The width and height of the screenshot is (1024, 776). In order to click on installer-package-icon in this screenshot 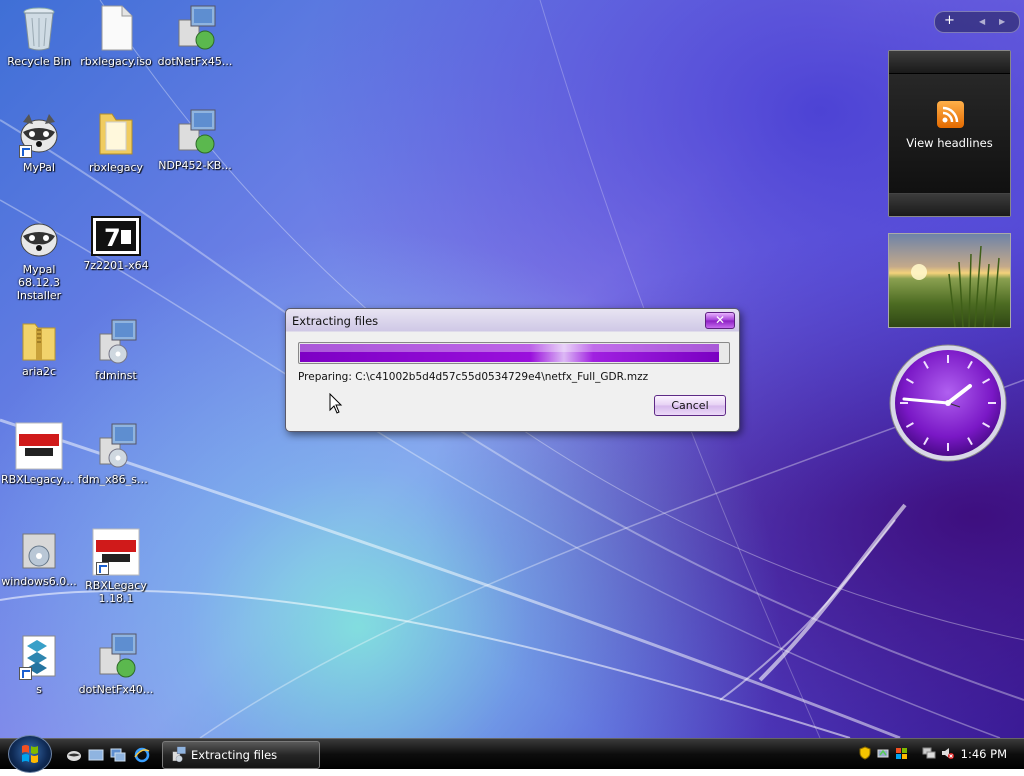, I will do `click(39, 551)`.